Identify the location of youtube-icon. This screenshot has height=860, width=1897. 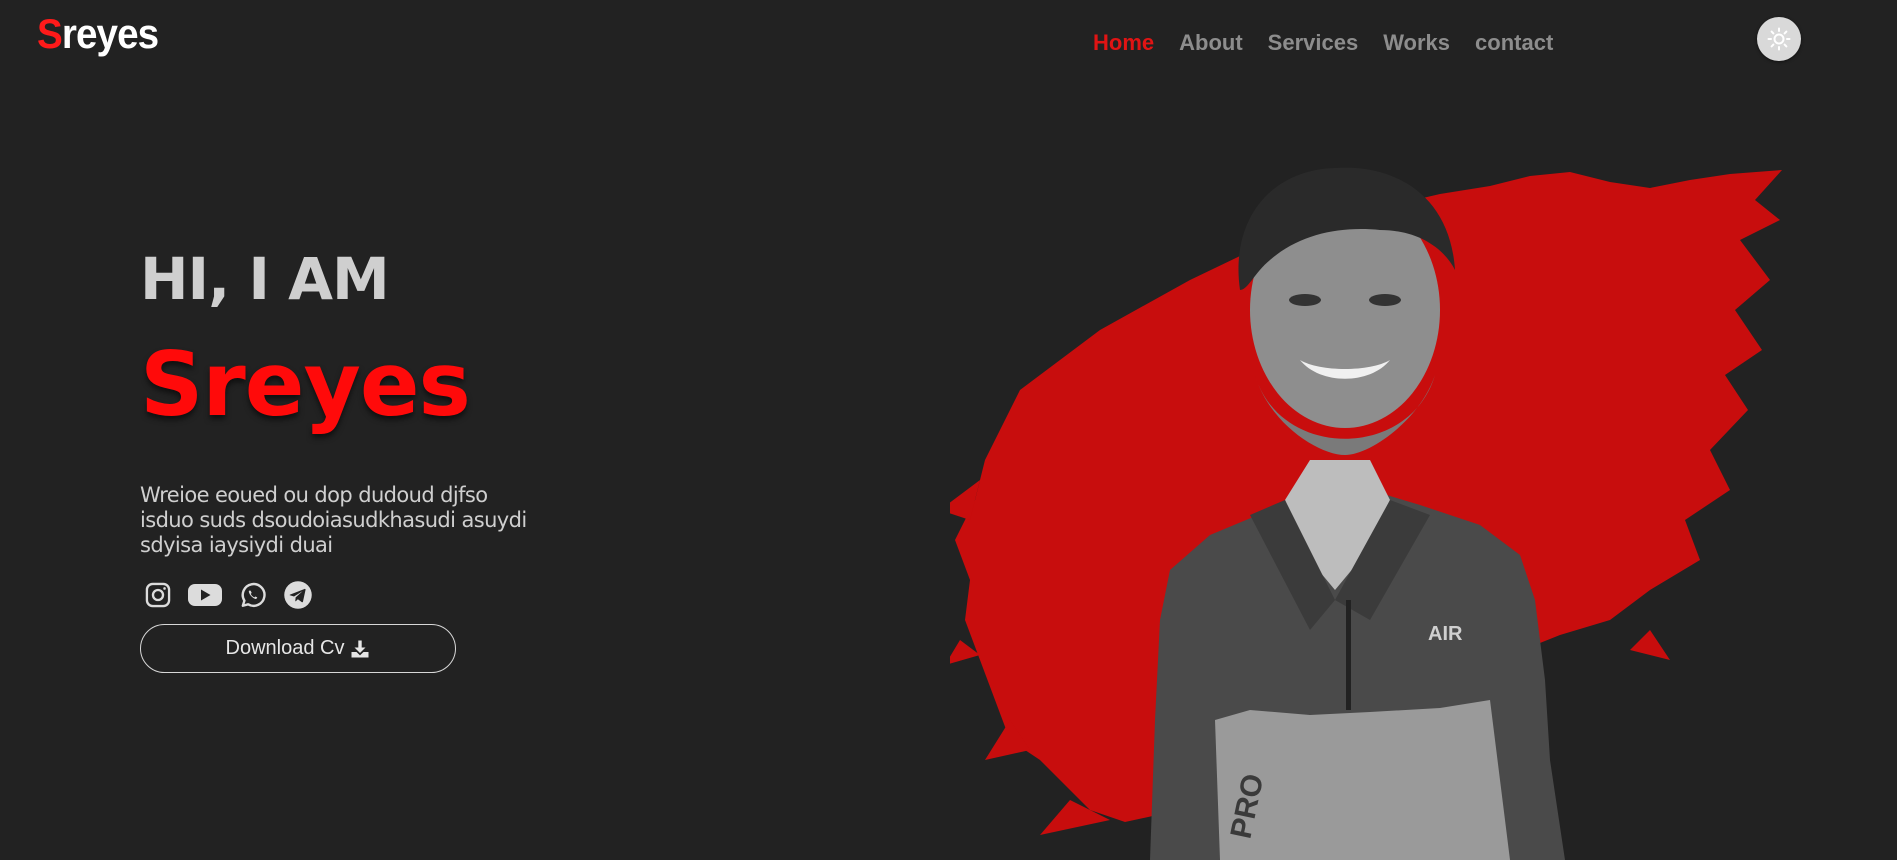
(205, 595).